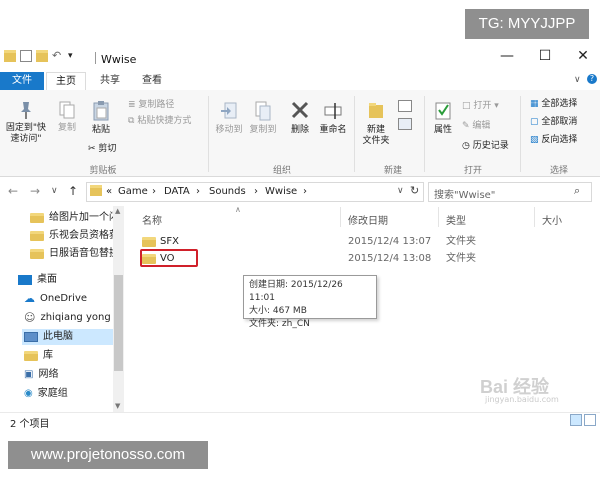 The width and height of the screenshot is (600, 480). What do you see at coordinates (263, 111) in the screenshot?
I see `copy-to-icon` at bounding box center [263, 111].